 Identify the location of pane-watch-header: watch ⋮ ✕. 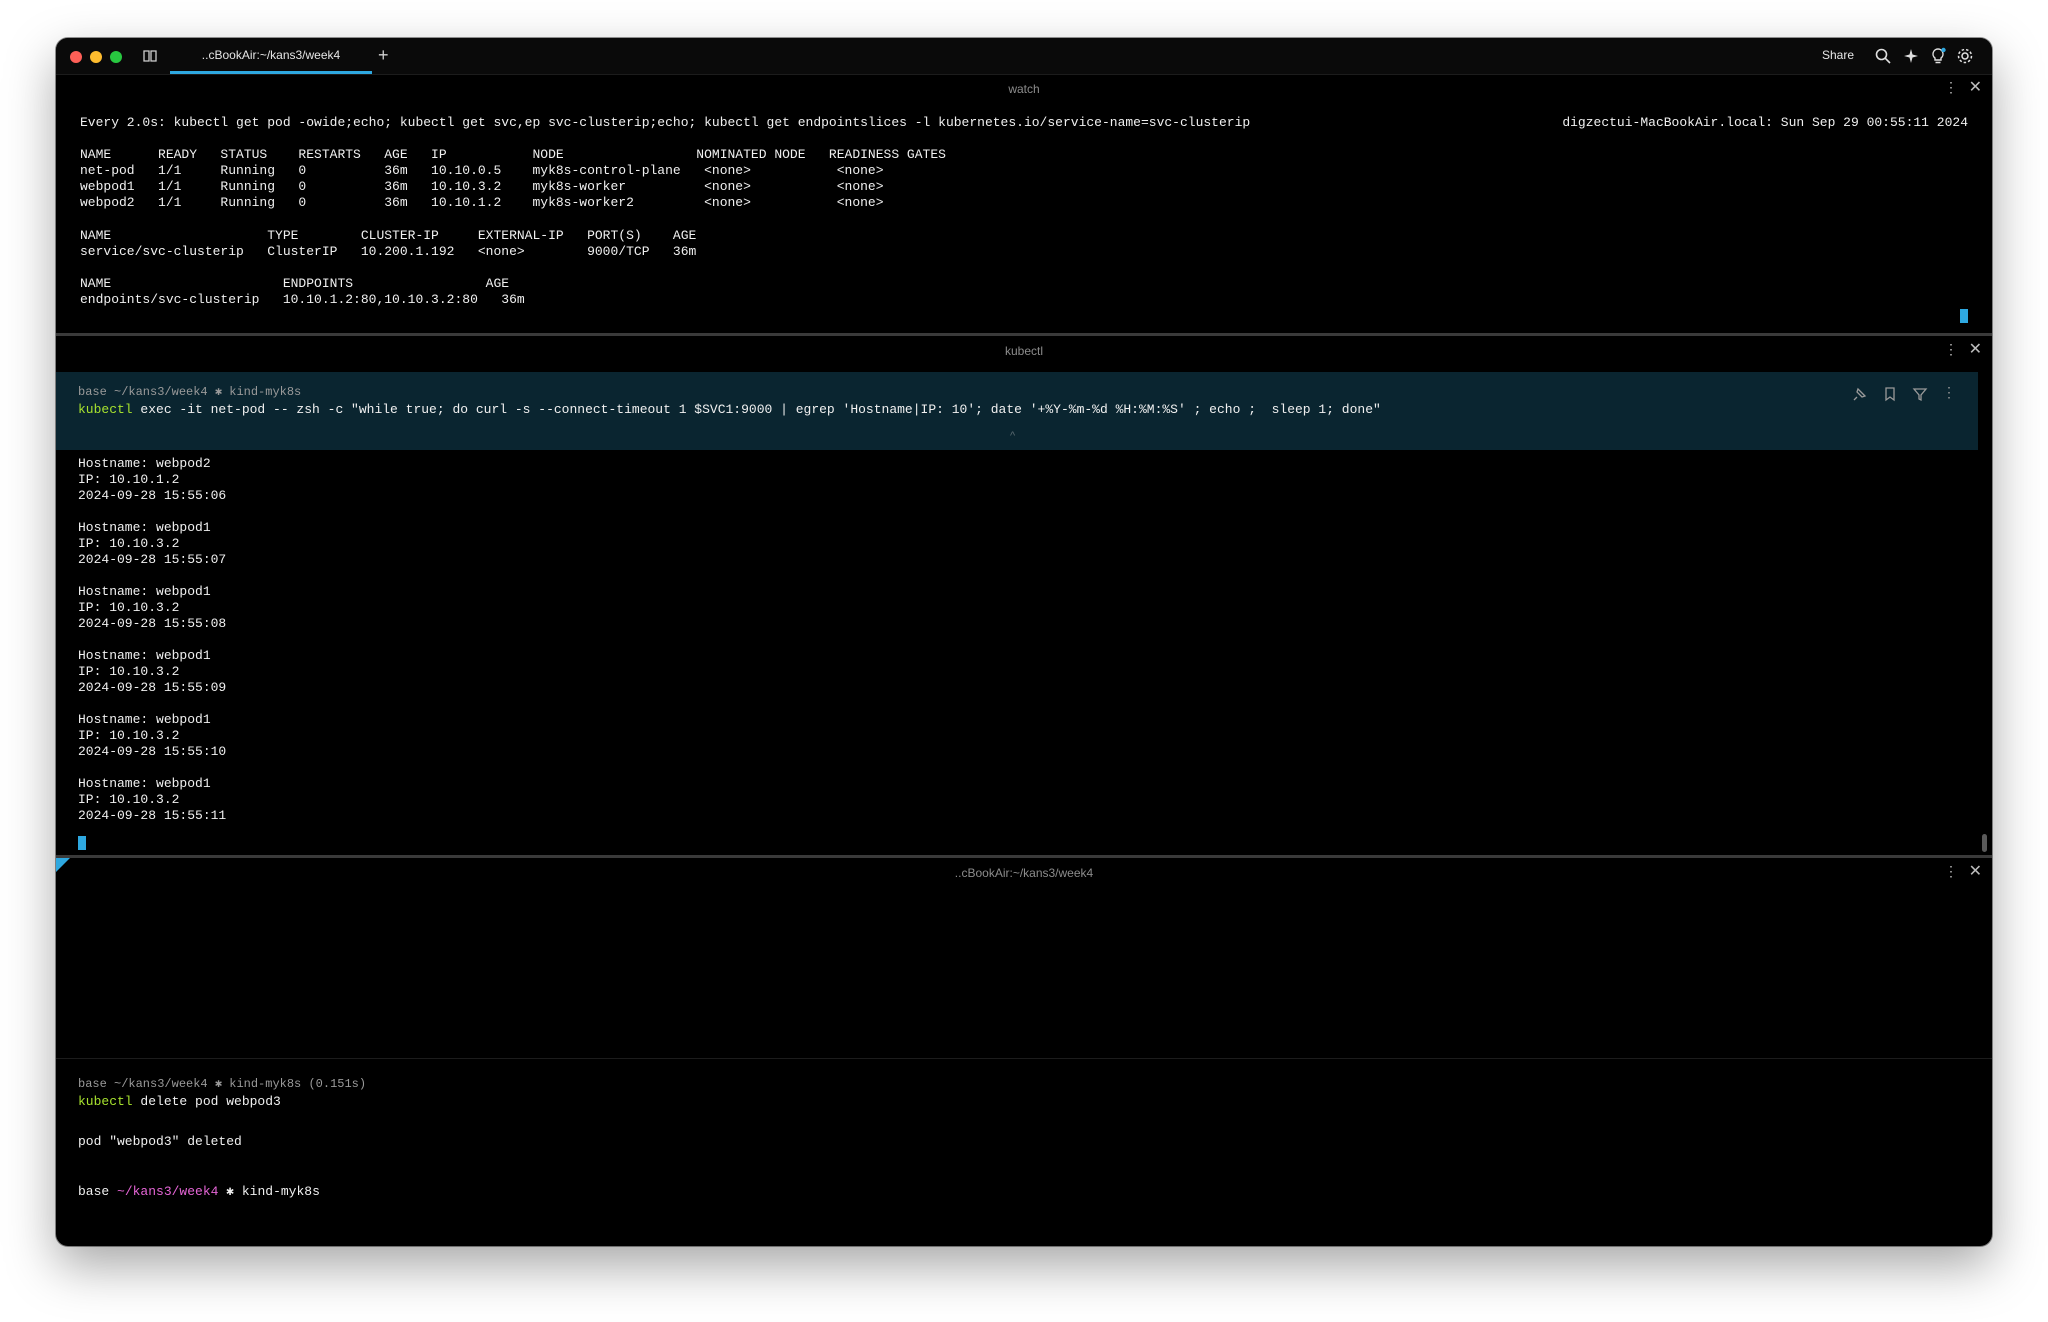
(1024, 89).